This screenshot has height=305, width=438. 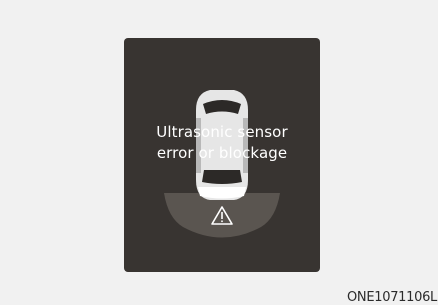 I want to click on figure-code: ONE1071106L, so click(x=391, y=297).